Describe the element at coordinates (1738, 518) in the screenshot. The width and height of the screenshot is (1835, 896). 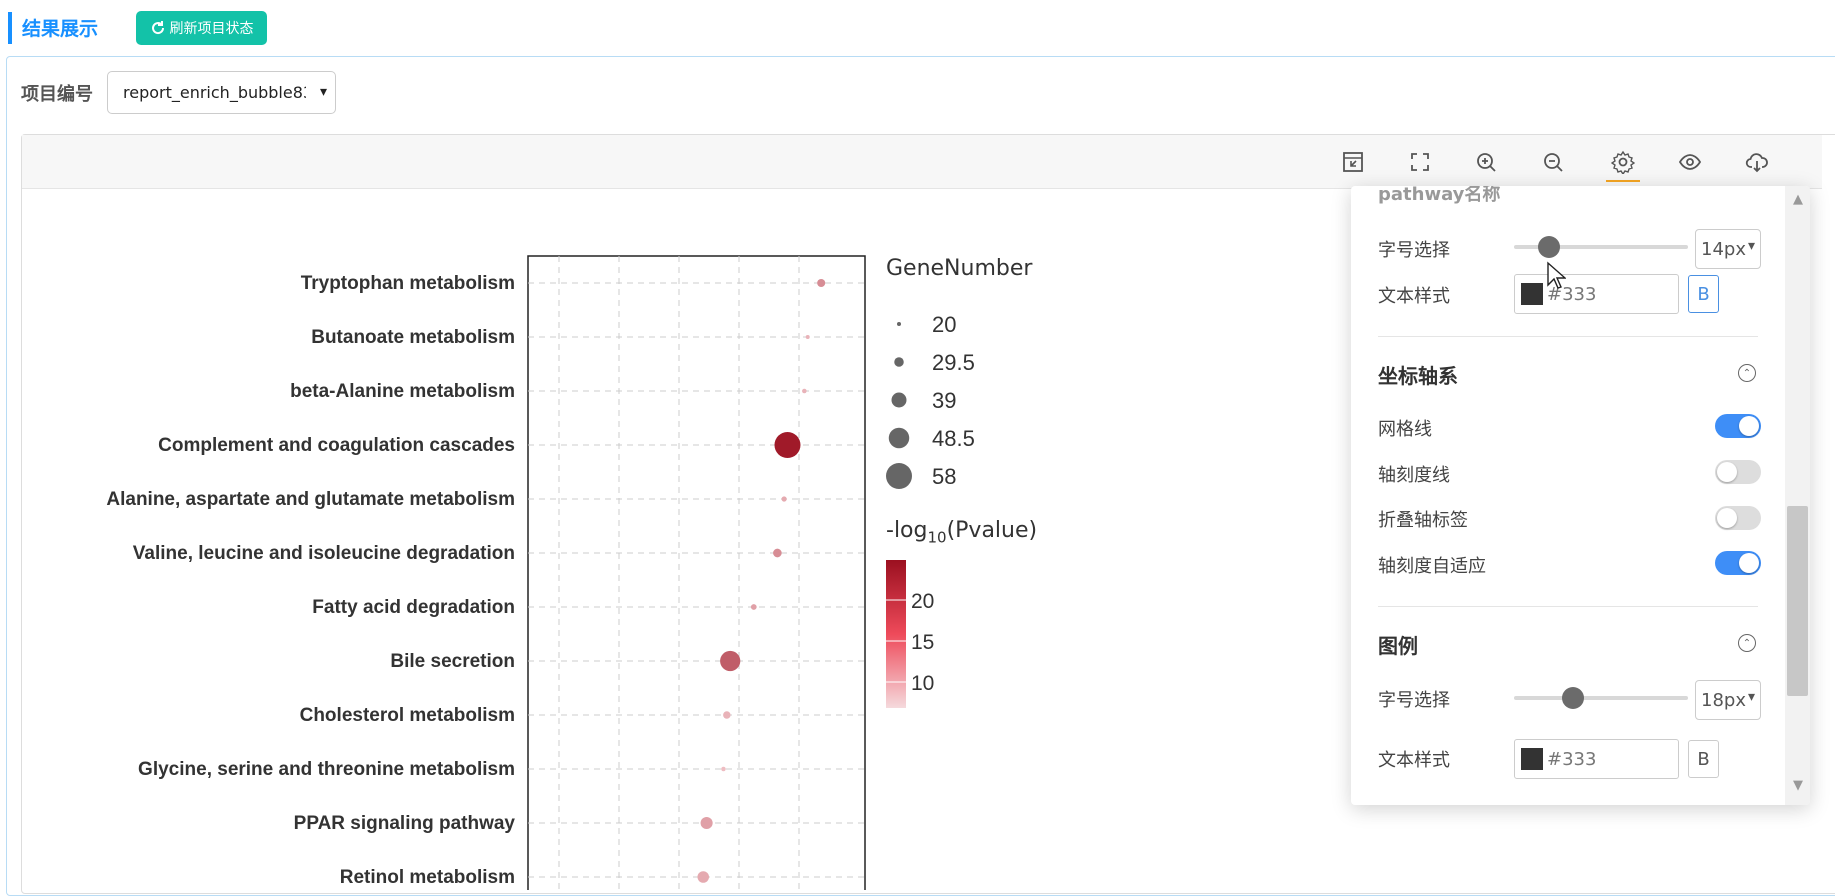
I see `fold-toggle` at that location.